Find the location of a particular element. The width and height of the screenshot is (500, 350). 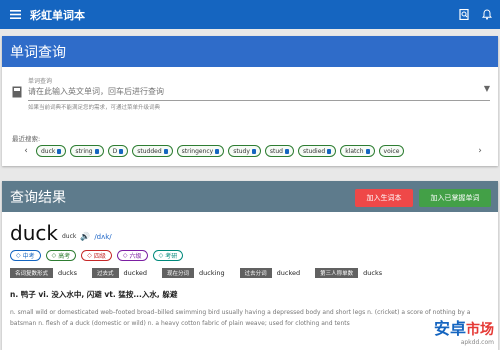

app-title: 彩虹单词本 is located at coordinates (57, 15).